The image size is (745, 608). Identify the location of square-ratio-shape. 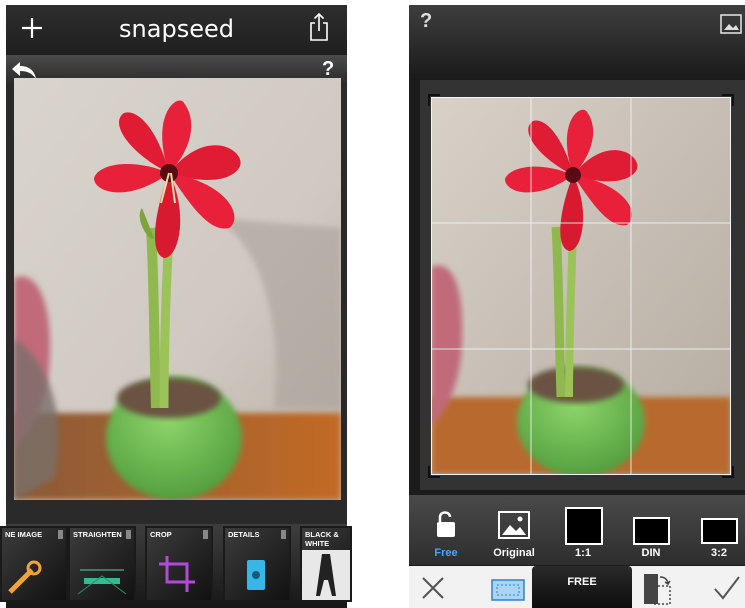
(584, 526).